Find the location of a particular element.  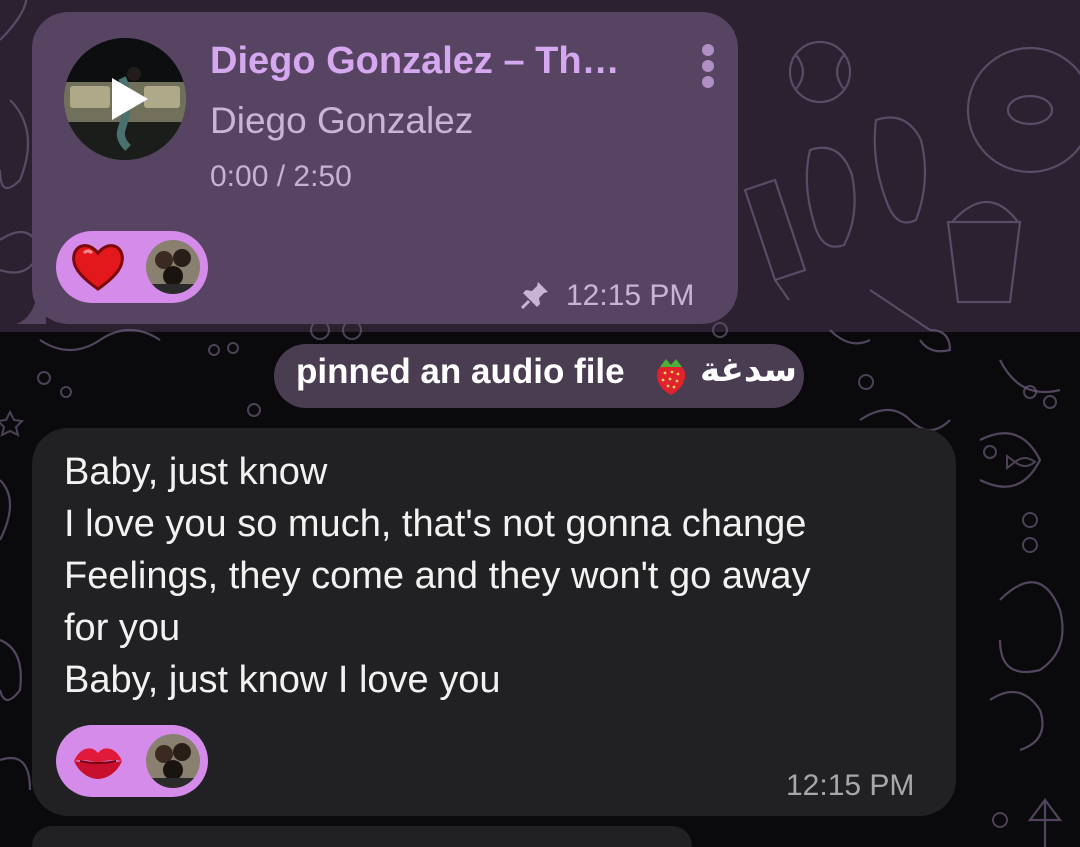

service-message-text: pinned an audio file is located at coordinates (460, 371).